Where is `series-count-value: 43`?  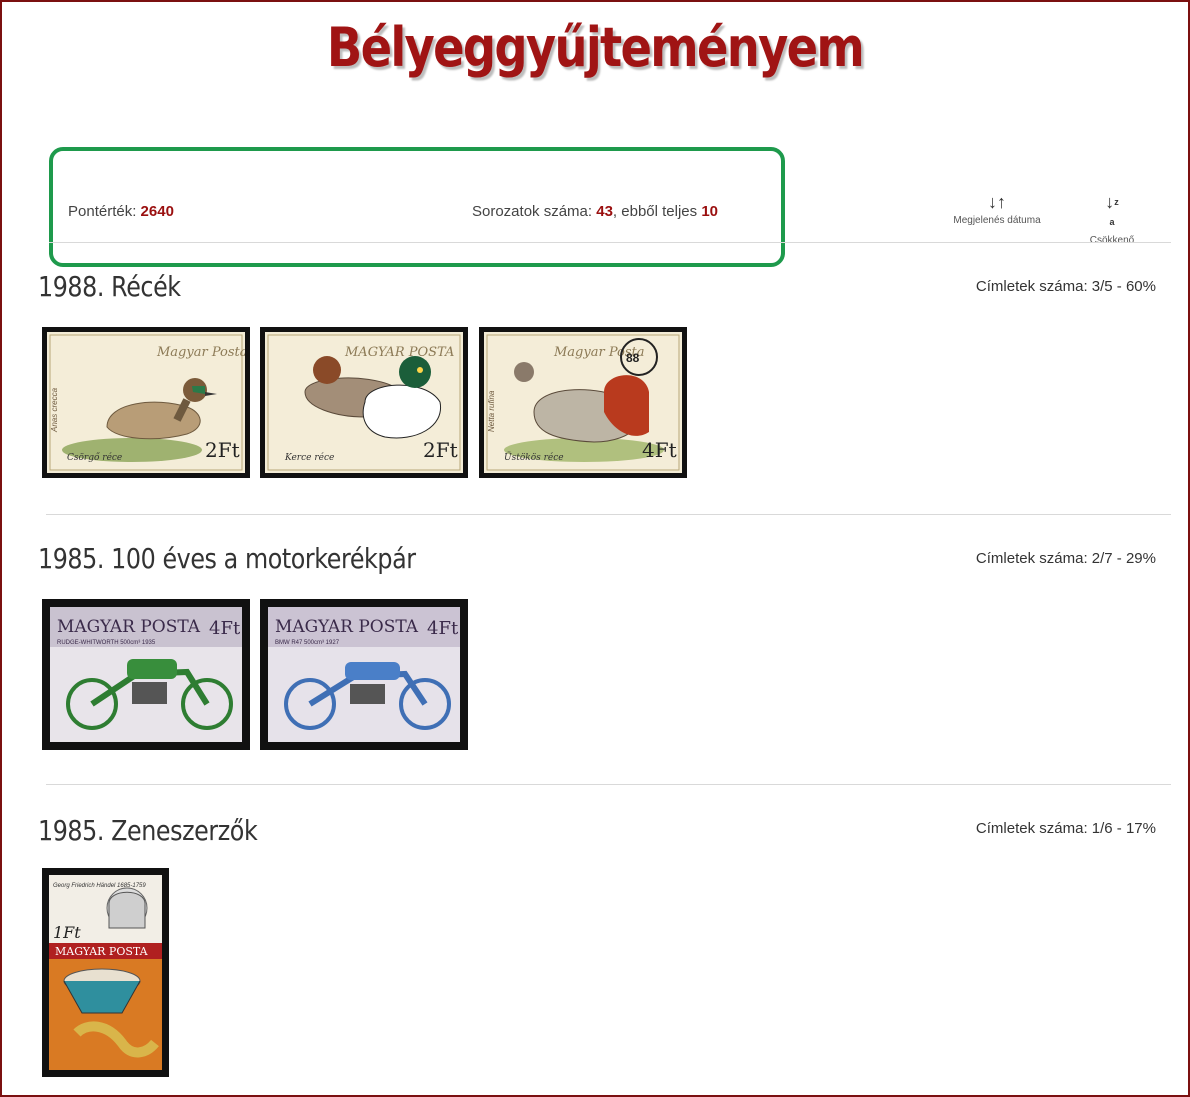
series-count-value: 43 is located at coordinates (604, 211).